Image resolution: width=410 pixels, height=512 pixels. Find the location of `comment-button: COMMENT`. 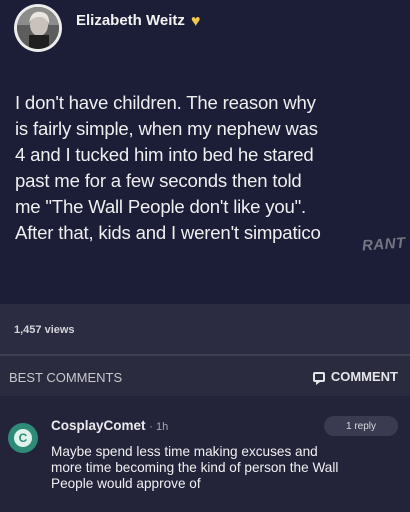

comment-button: COMMENT is located at coordinates (355, 377).